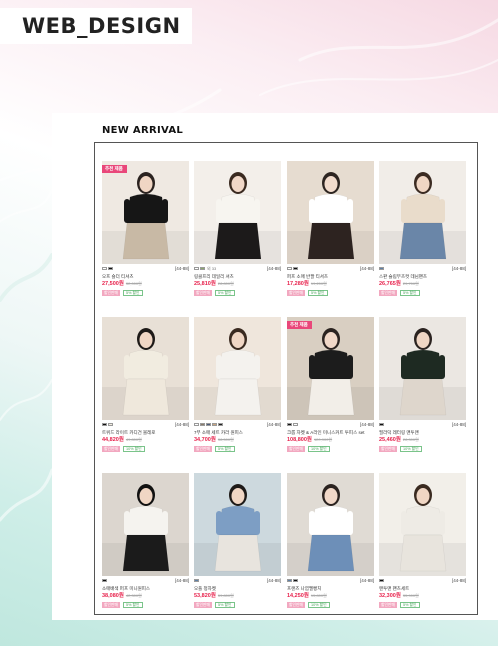 This screenshot has height=646, width=498. What do you see at coordinates (205, 596) in the screenshot?
I see `sale-price: 53,820원` at bounding box center [205, 596].